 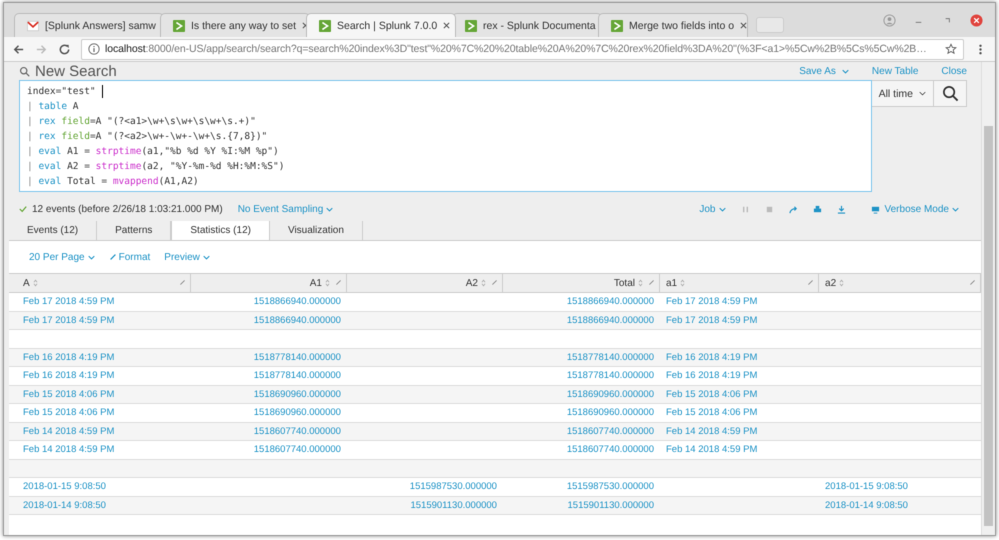 I want to click on code-line: | rex field=A "(?<a2>\w+-\w+-\w+\s.{7,8})", so click(x=147, y=137).